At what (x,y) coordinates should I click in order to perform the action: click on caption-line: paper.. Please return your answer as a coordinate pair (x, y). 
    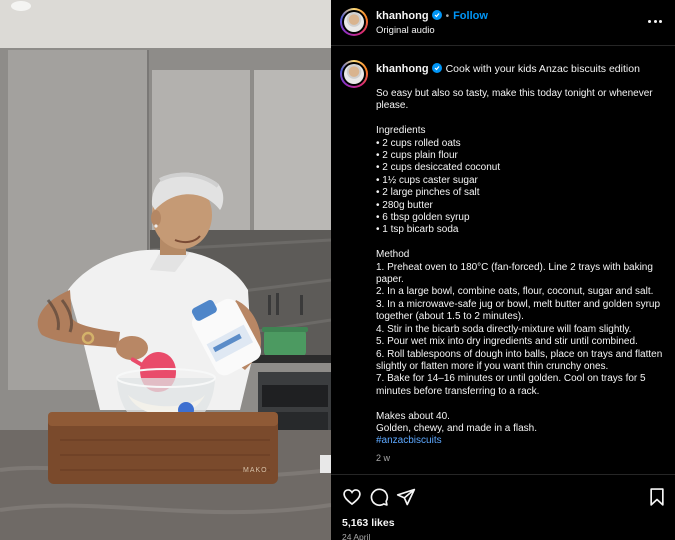
    Looking at the image, I should click on (390, 280).